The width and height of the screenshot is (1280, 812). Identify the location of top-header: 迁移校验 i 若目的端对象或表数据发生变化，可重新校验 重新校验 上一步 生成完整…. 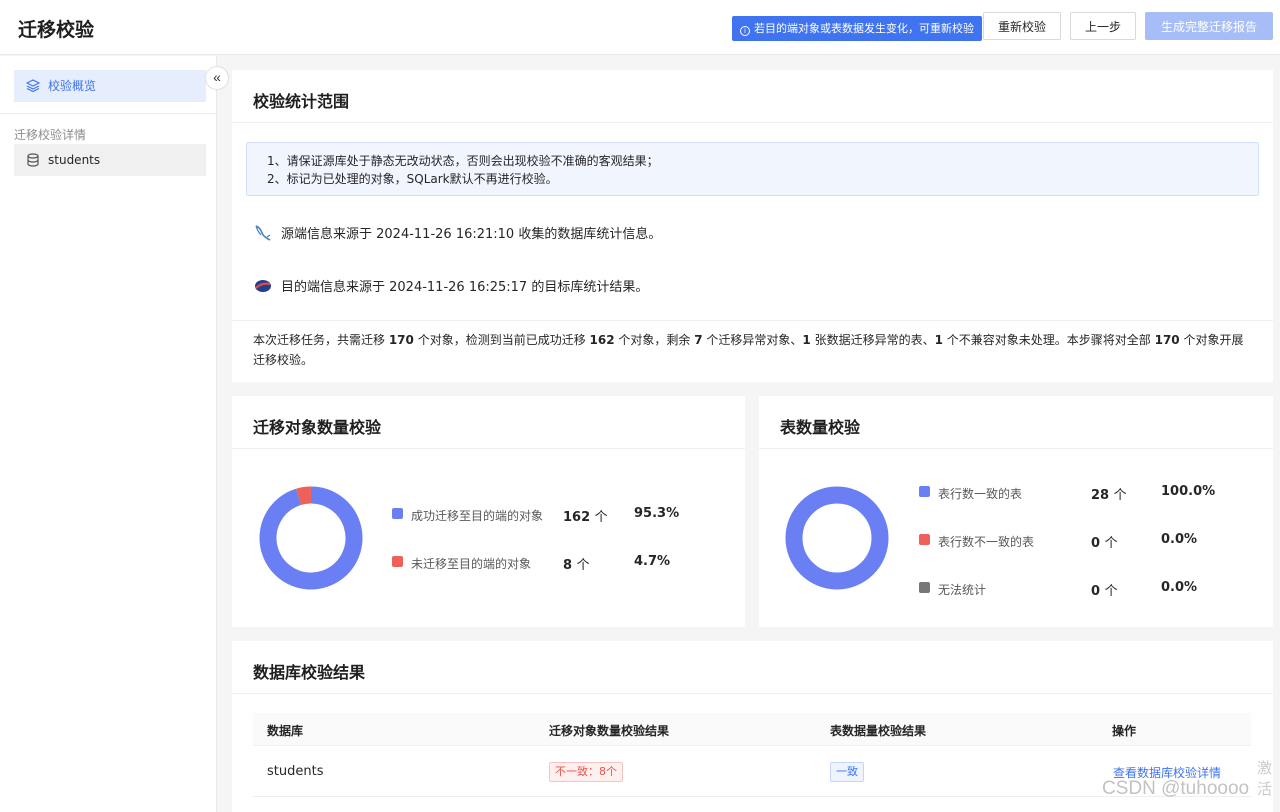
(640, 27).